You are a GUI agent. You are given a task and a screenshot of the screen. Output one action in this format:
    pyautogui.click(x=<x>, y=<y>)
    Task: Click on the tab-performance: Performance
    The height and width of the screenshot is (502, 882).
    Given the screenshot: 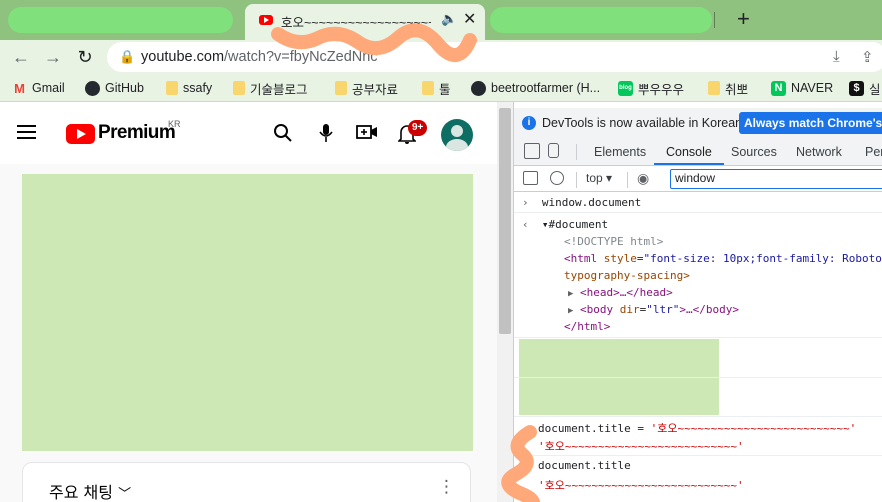 What is the action you would take?
    pyautogui.click(x=873, y=152)
    